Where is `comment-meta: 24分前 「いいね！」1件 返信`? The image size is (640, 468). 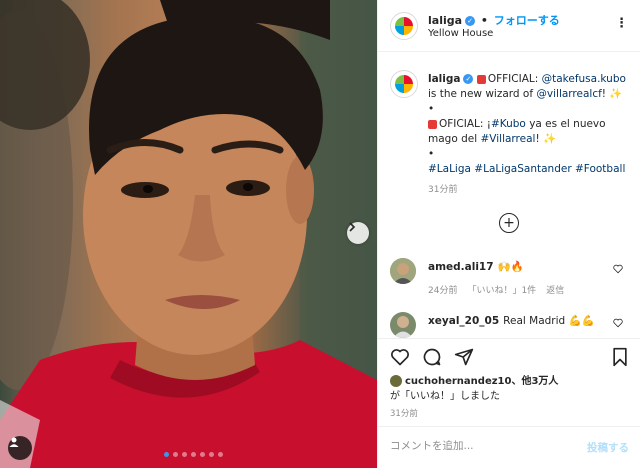 comment-meta: 24分前 「いいね！」1件 返信 is located at coordinates (501, 289).